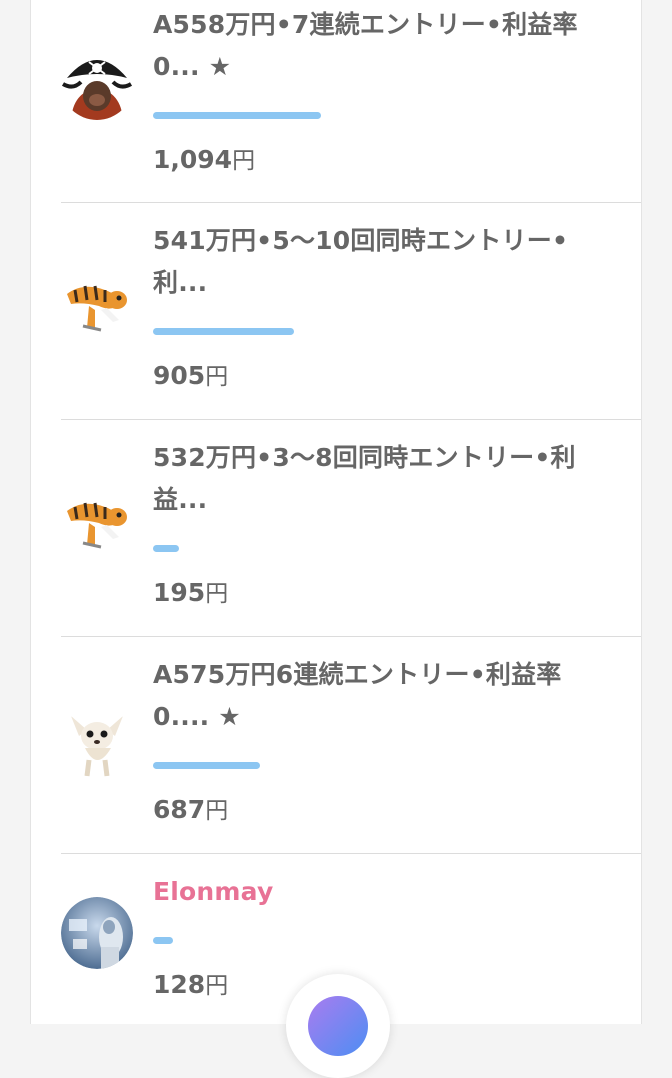  I want to click on amount-value: 687, so click(179, 809).